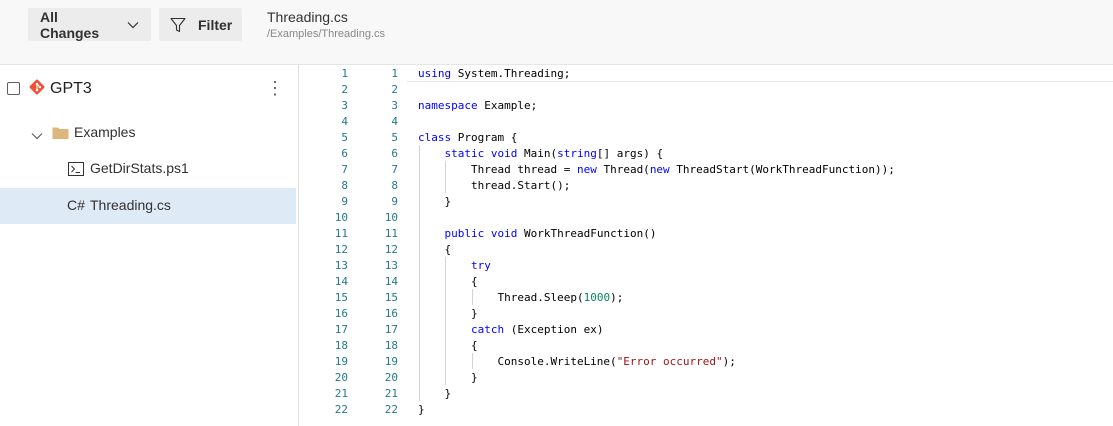 This screenshot has height=426, width=1113. What do you see at coordinates (344, 185) in the screenshot?
I see `left-line-number: 8` at bounding box center [344, 185].